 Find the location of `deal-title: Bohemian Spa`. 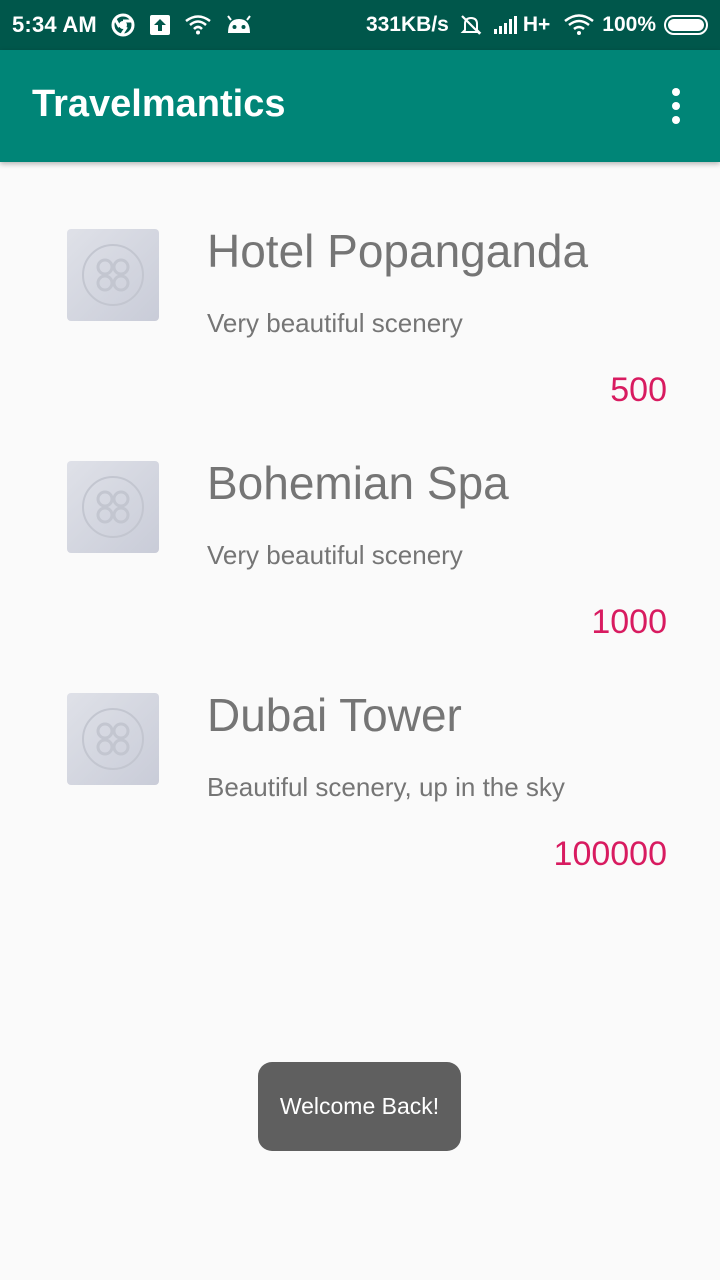

deal-title: Bohemian Spa is located at coordinates (358, 483).